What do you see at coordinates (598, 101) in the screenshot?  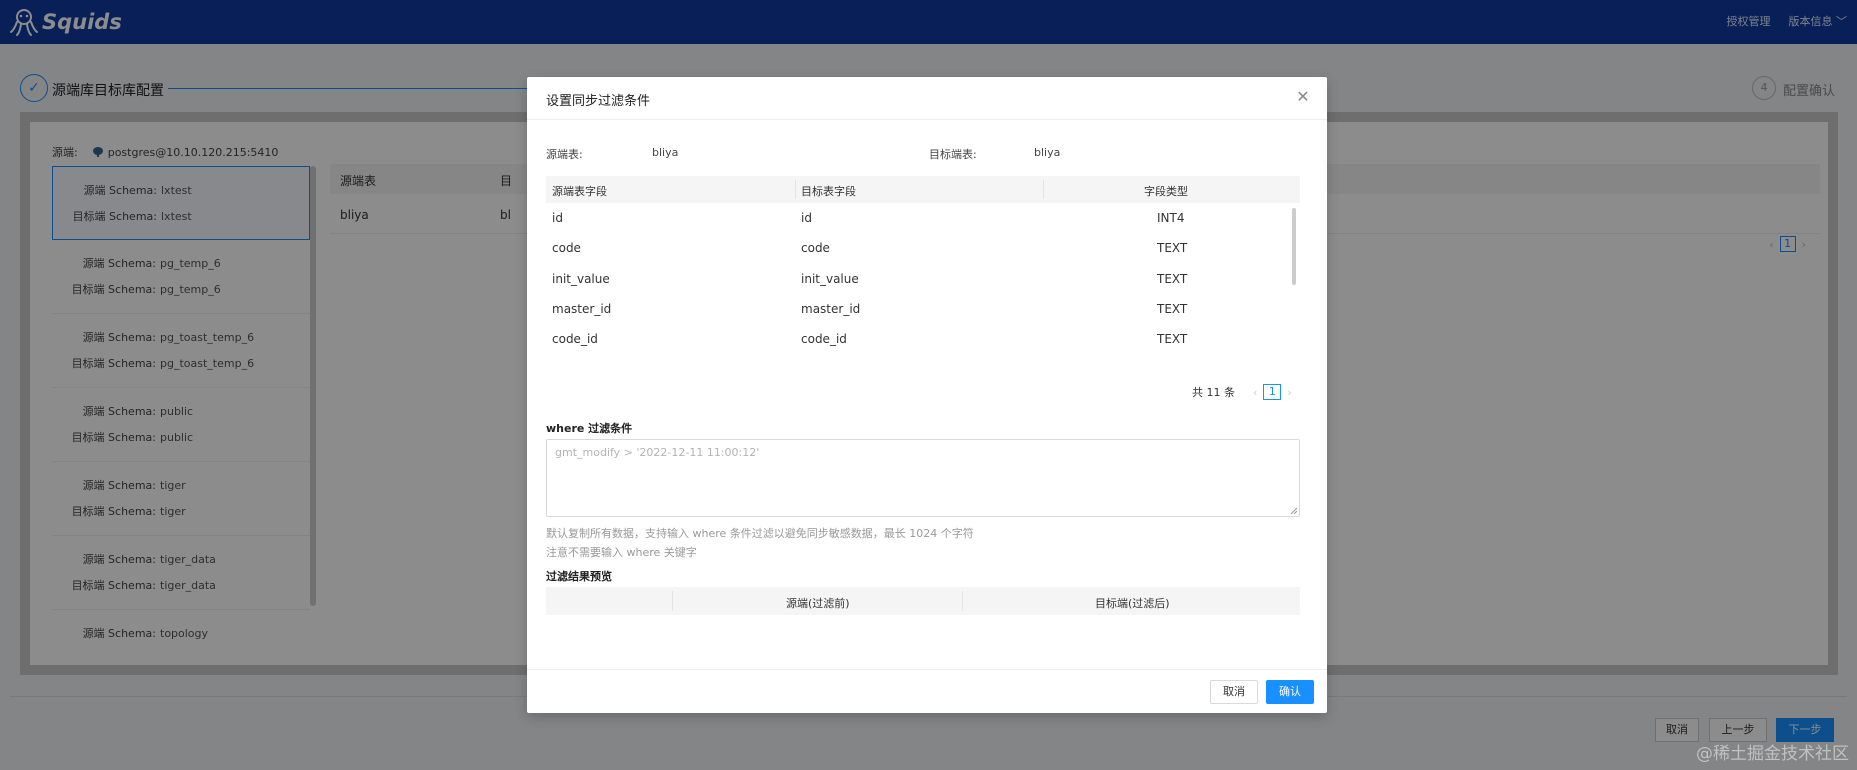 I see `modal-title: 设置同步过滤条件` at bounding box center [598, 101].